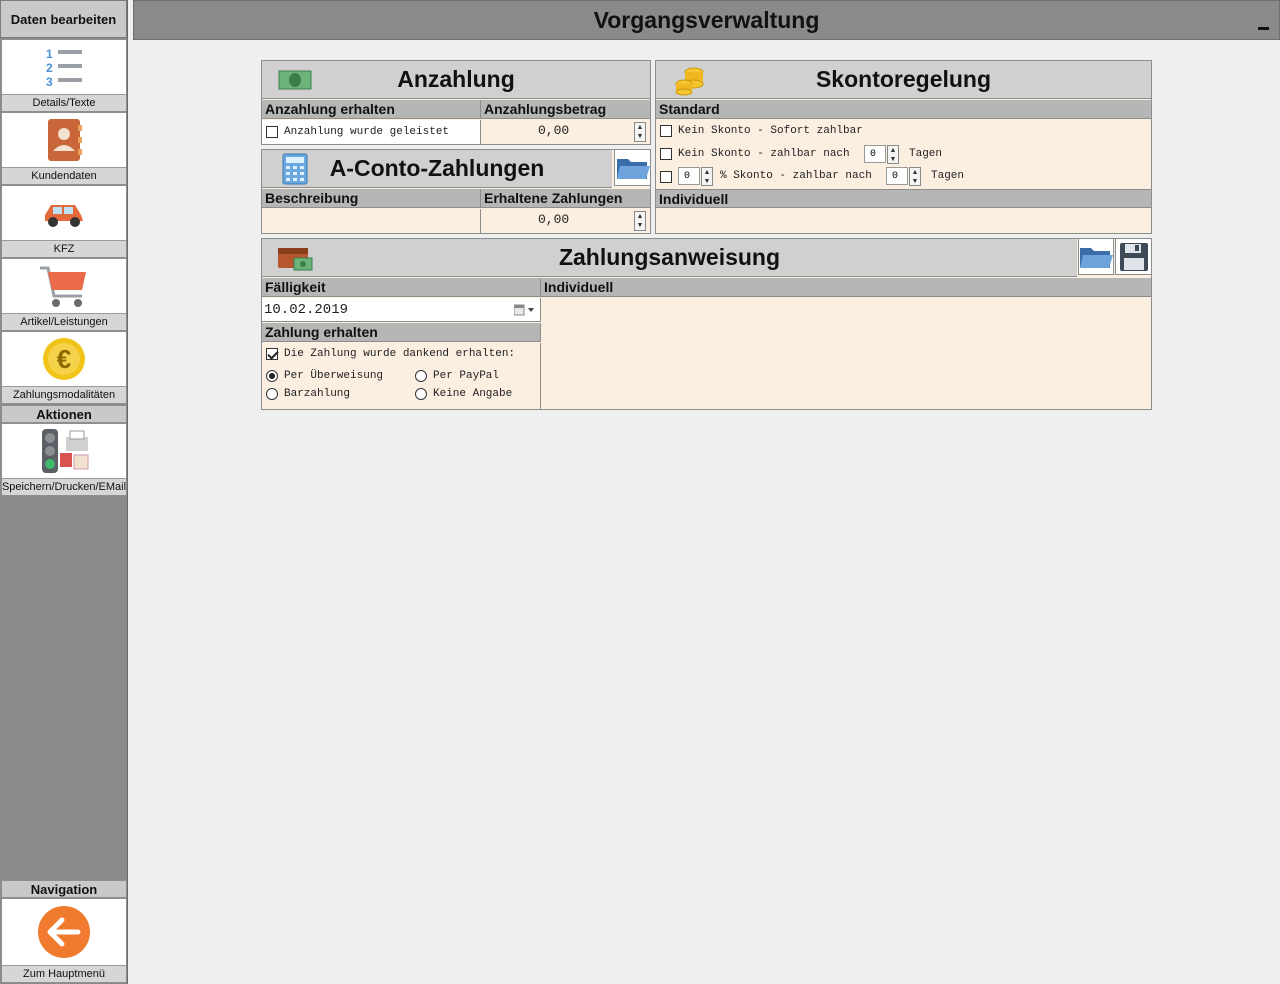 This screenshot has height=984, width=1280. Describe the element at coordinates (666, 177) in the screenshot. I see `skonto-prozent-checkbox` at that location.